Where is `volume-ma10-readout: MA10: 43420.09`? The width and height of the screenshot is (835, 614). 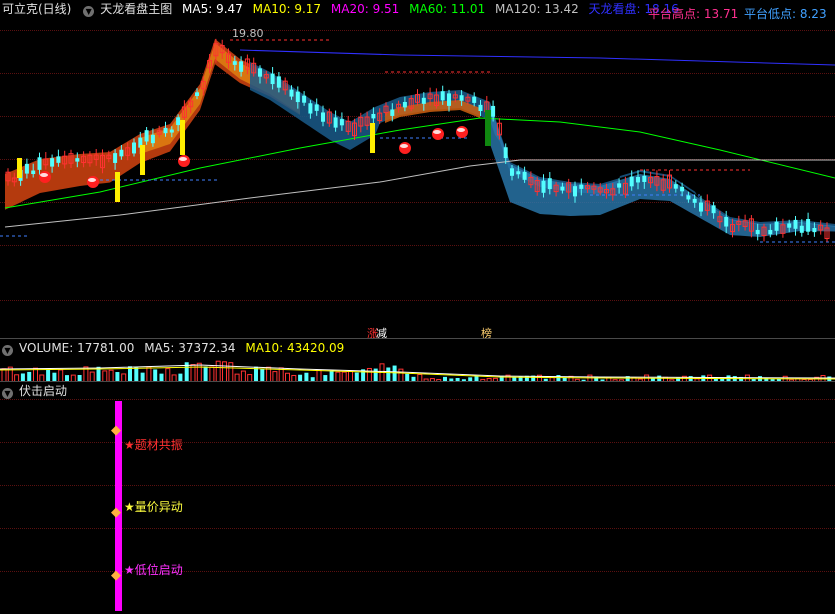 volume-ma10-readout: MA10: 43420.09 is located at coordinates (295, 348).